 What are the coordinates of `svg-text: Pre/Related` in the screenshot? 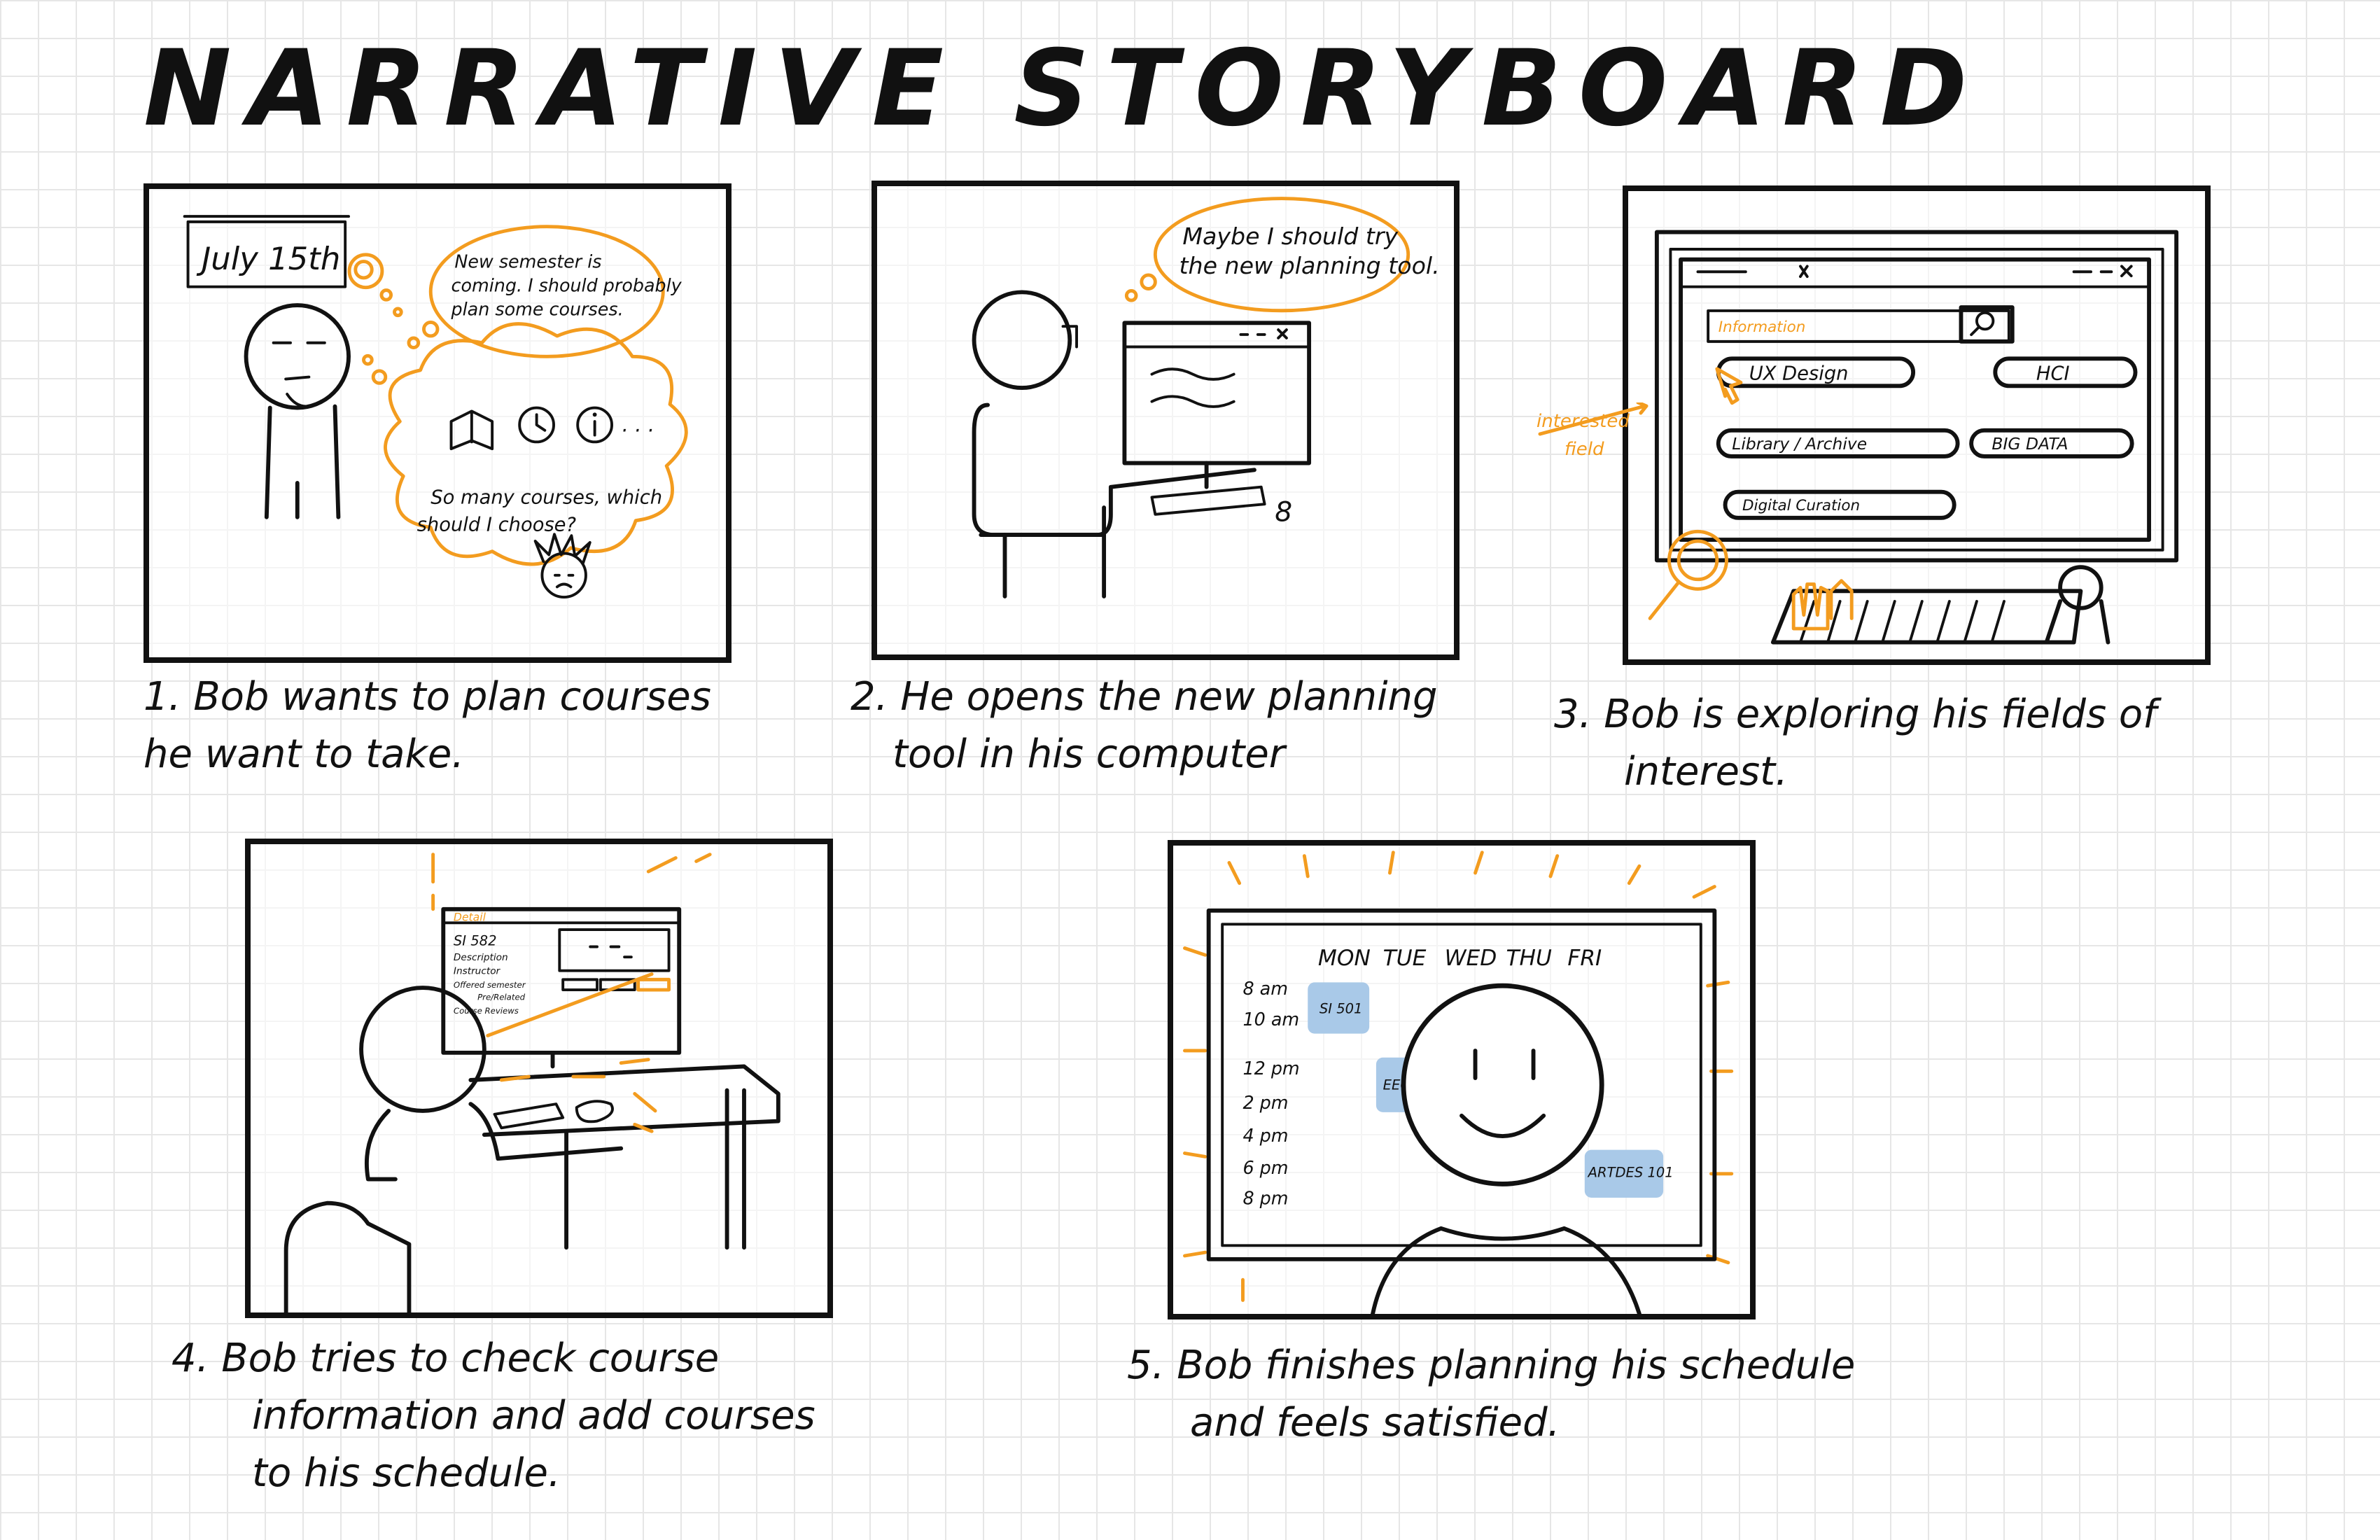 It's located at (501, 997).